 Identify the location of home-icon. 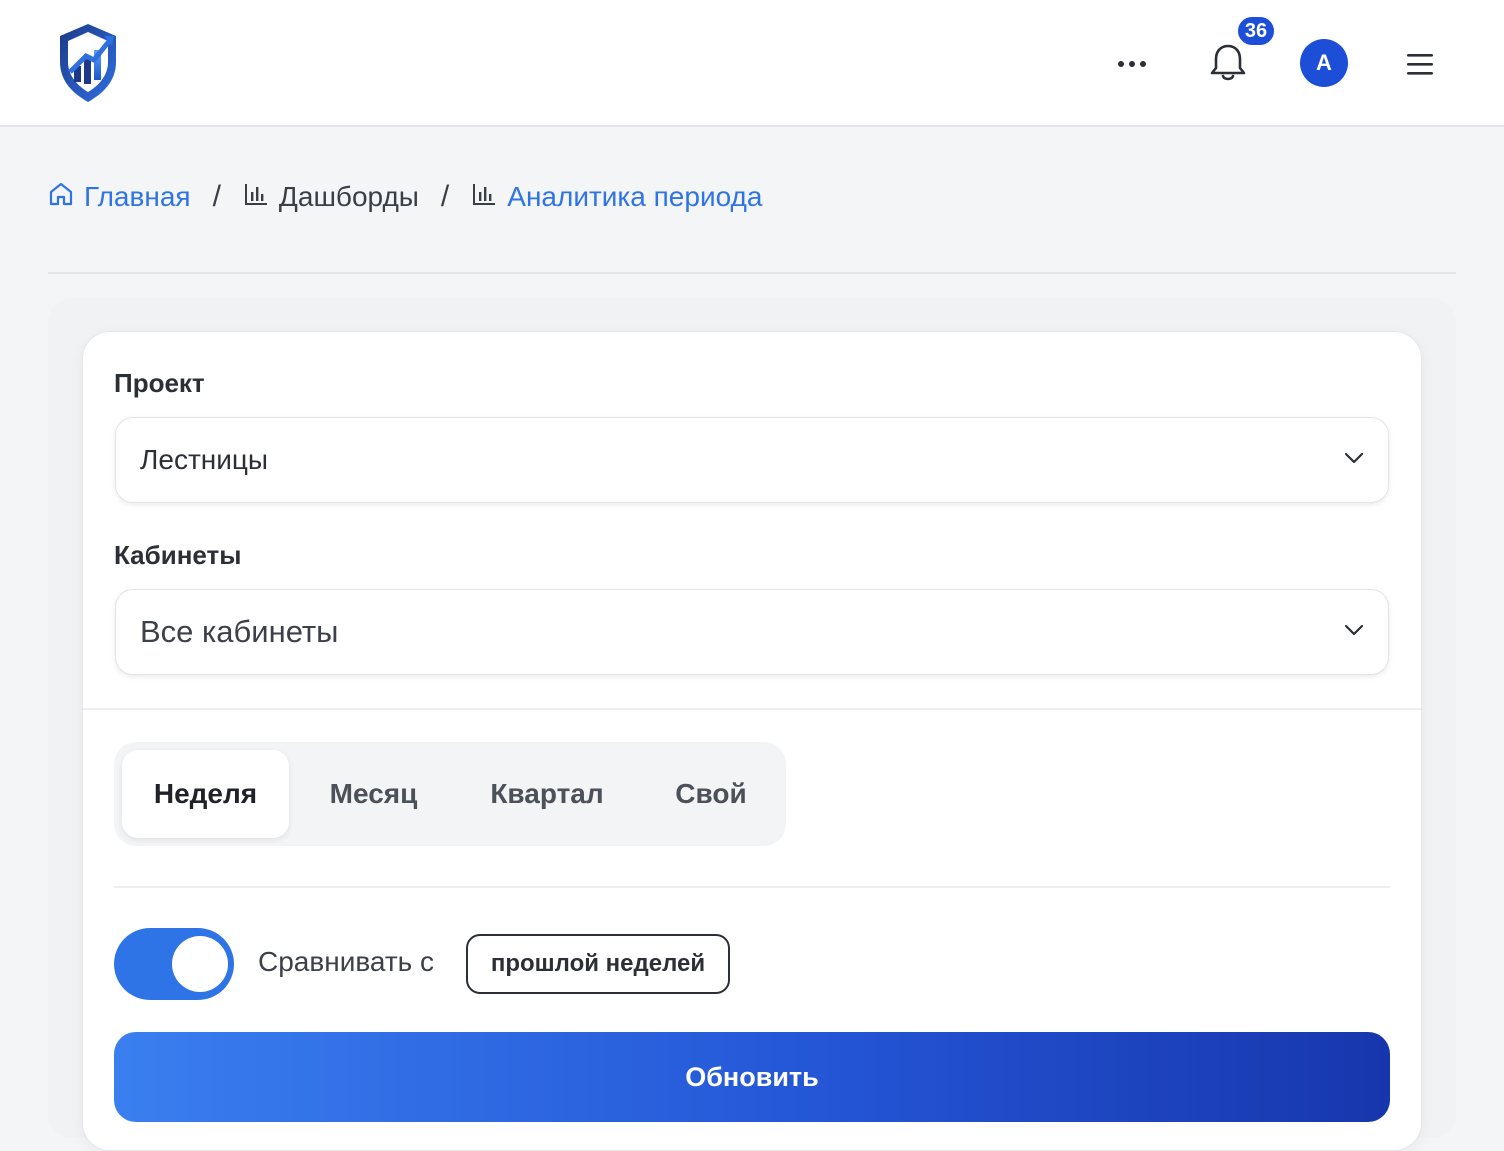
(61, 197).